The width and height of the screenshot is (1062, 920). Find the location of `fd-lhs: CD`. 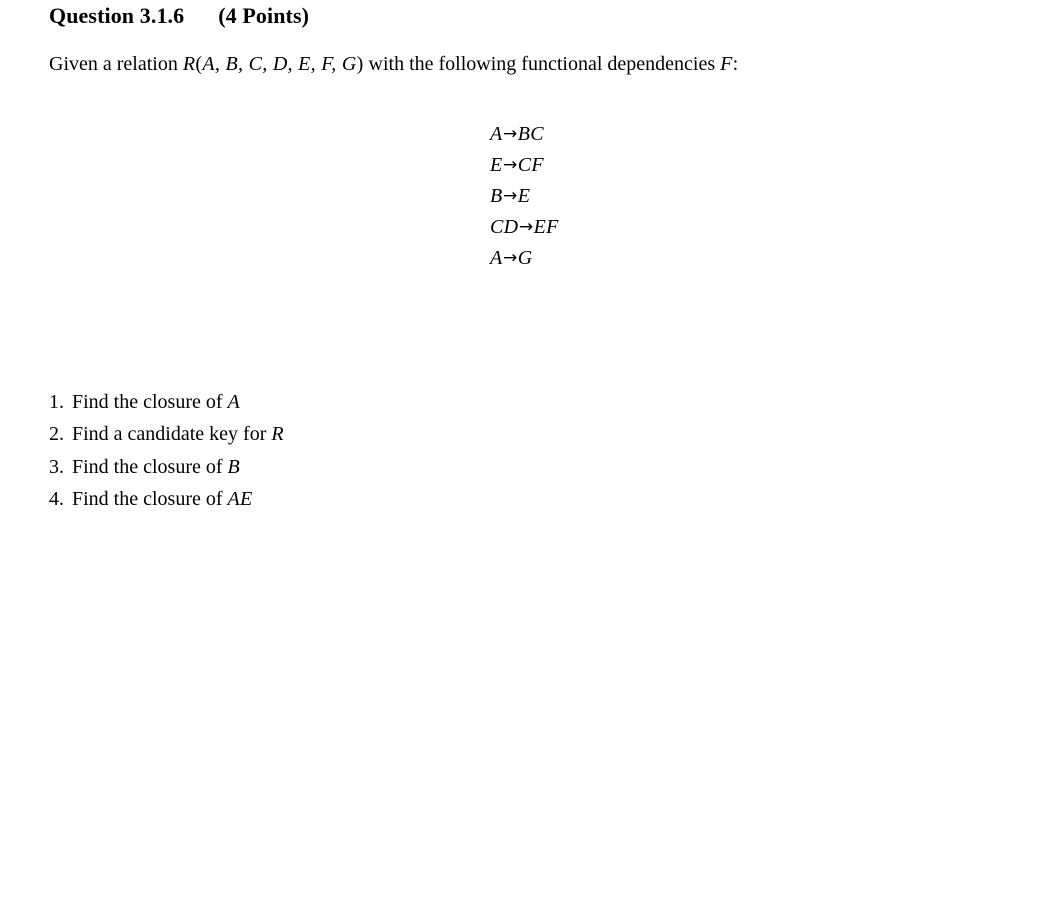

fd-lhs: CD is located at coordinates (504, 227).